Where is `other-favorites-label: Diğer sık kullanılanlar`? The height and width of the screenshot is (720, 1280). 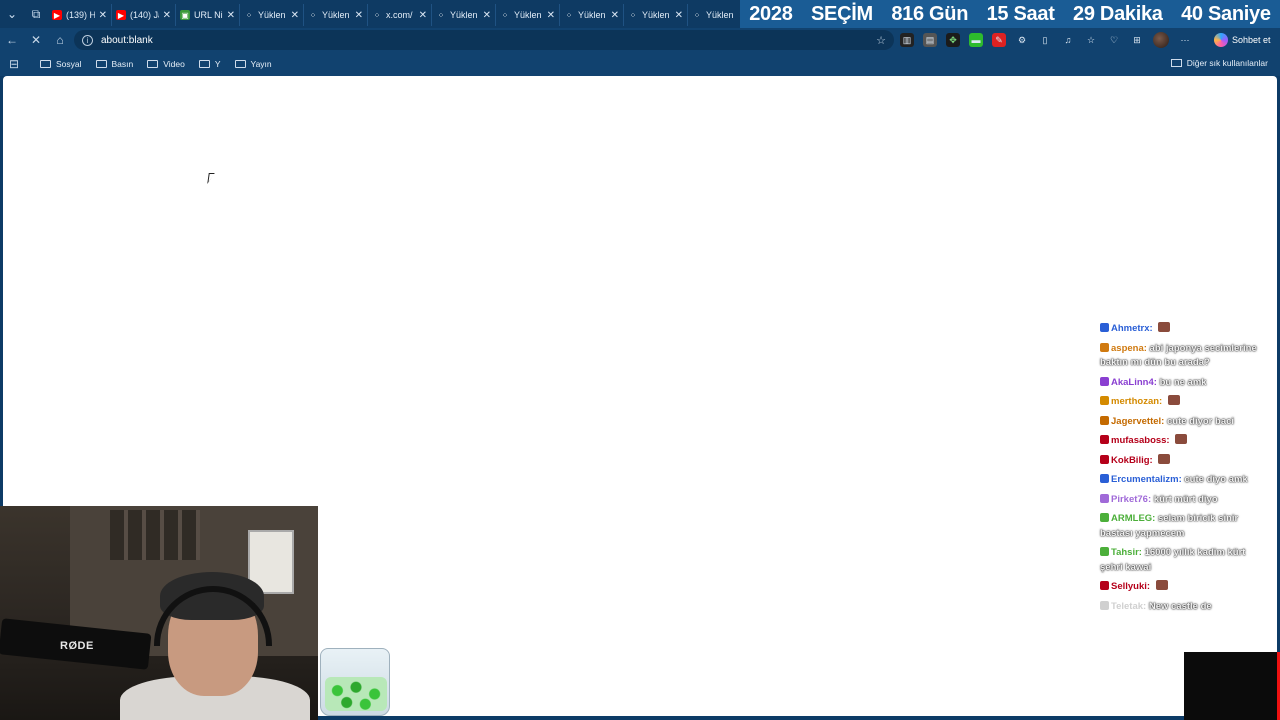 other-favorites-label: Diğer sık kullanılanlar is located at coordinates (1227, 63).